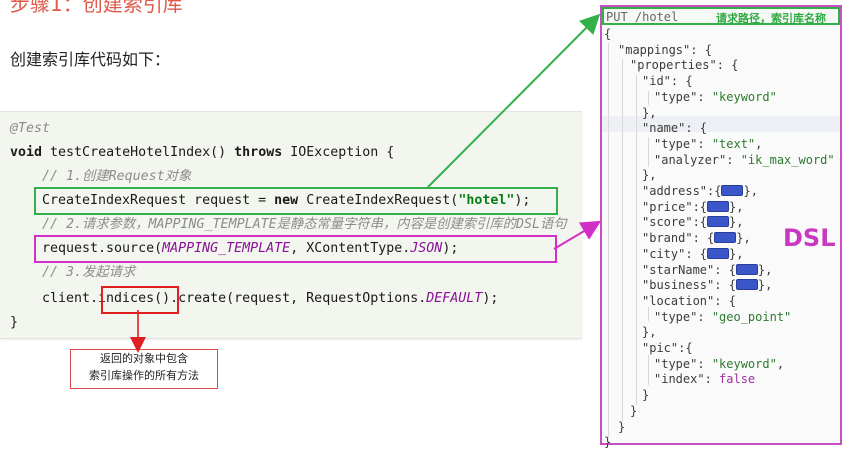  What do you see at coordinates (144, 375) in the screenshot?
I see `note-line-2: 索引库操作的所有方法` at bounding box center [144, 375].